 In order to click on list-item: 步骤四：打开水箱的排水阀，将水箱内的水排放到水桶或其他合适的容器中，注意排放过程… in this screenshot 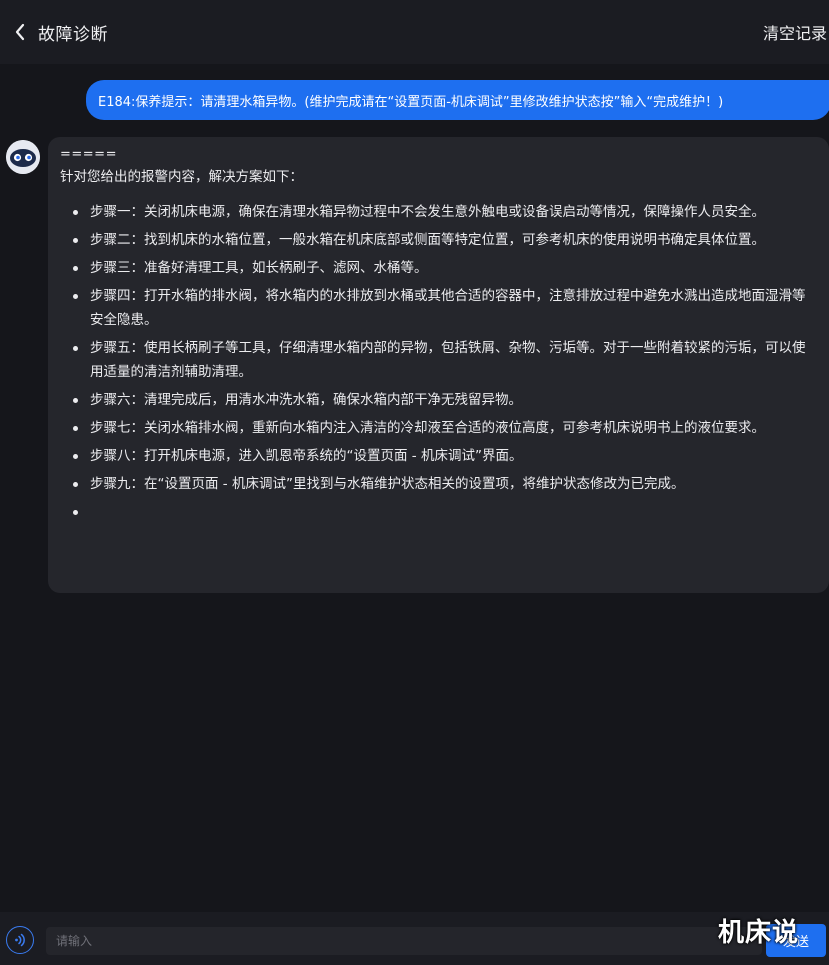, I will do `click(438, 308)`.